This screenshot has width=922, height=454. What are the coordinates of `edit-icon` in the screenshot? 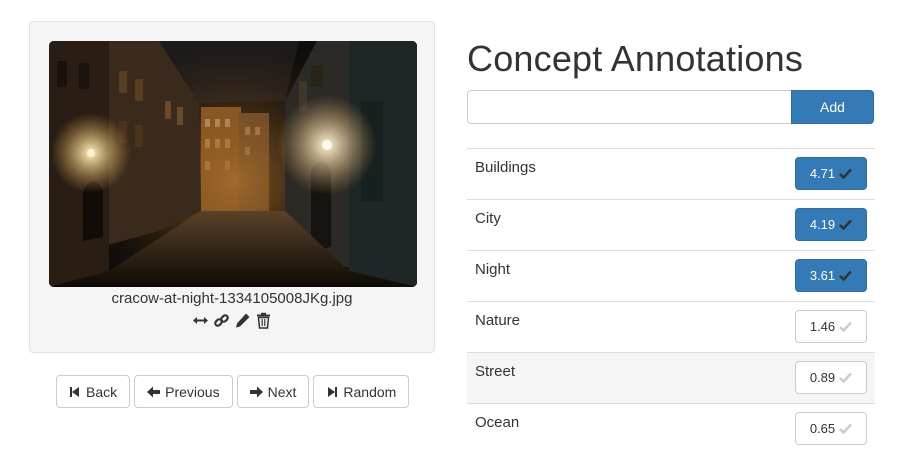 It's located at (242, 320).